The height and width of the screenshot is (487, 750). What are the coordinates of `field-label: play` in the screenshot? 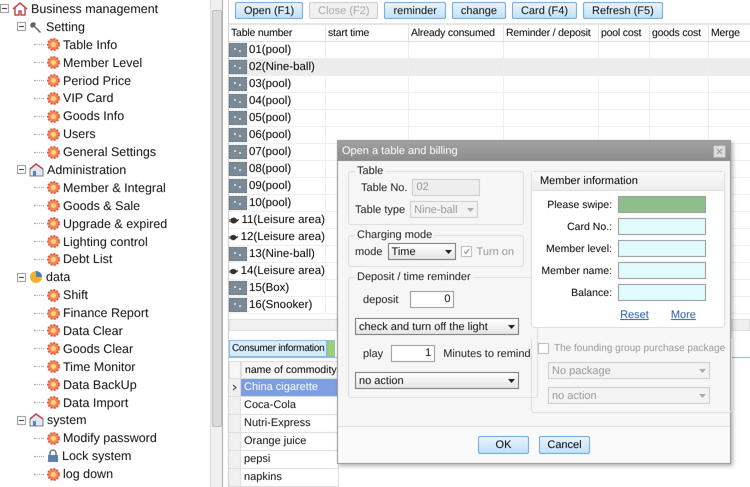 It's located at (373, 354).